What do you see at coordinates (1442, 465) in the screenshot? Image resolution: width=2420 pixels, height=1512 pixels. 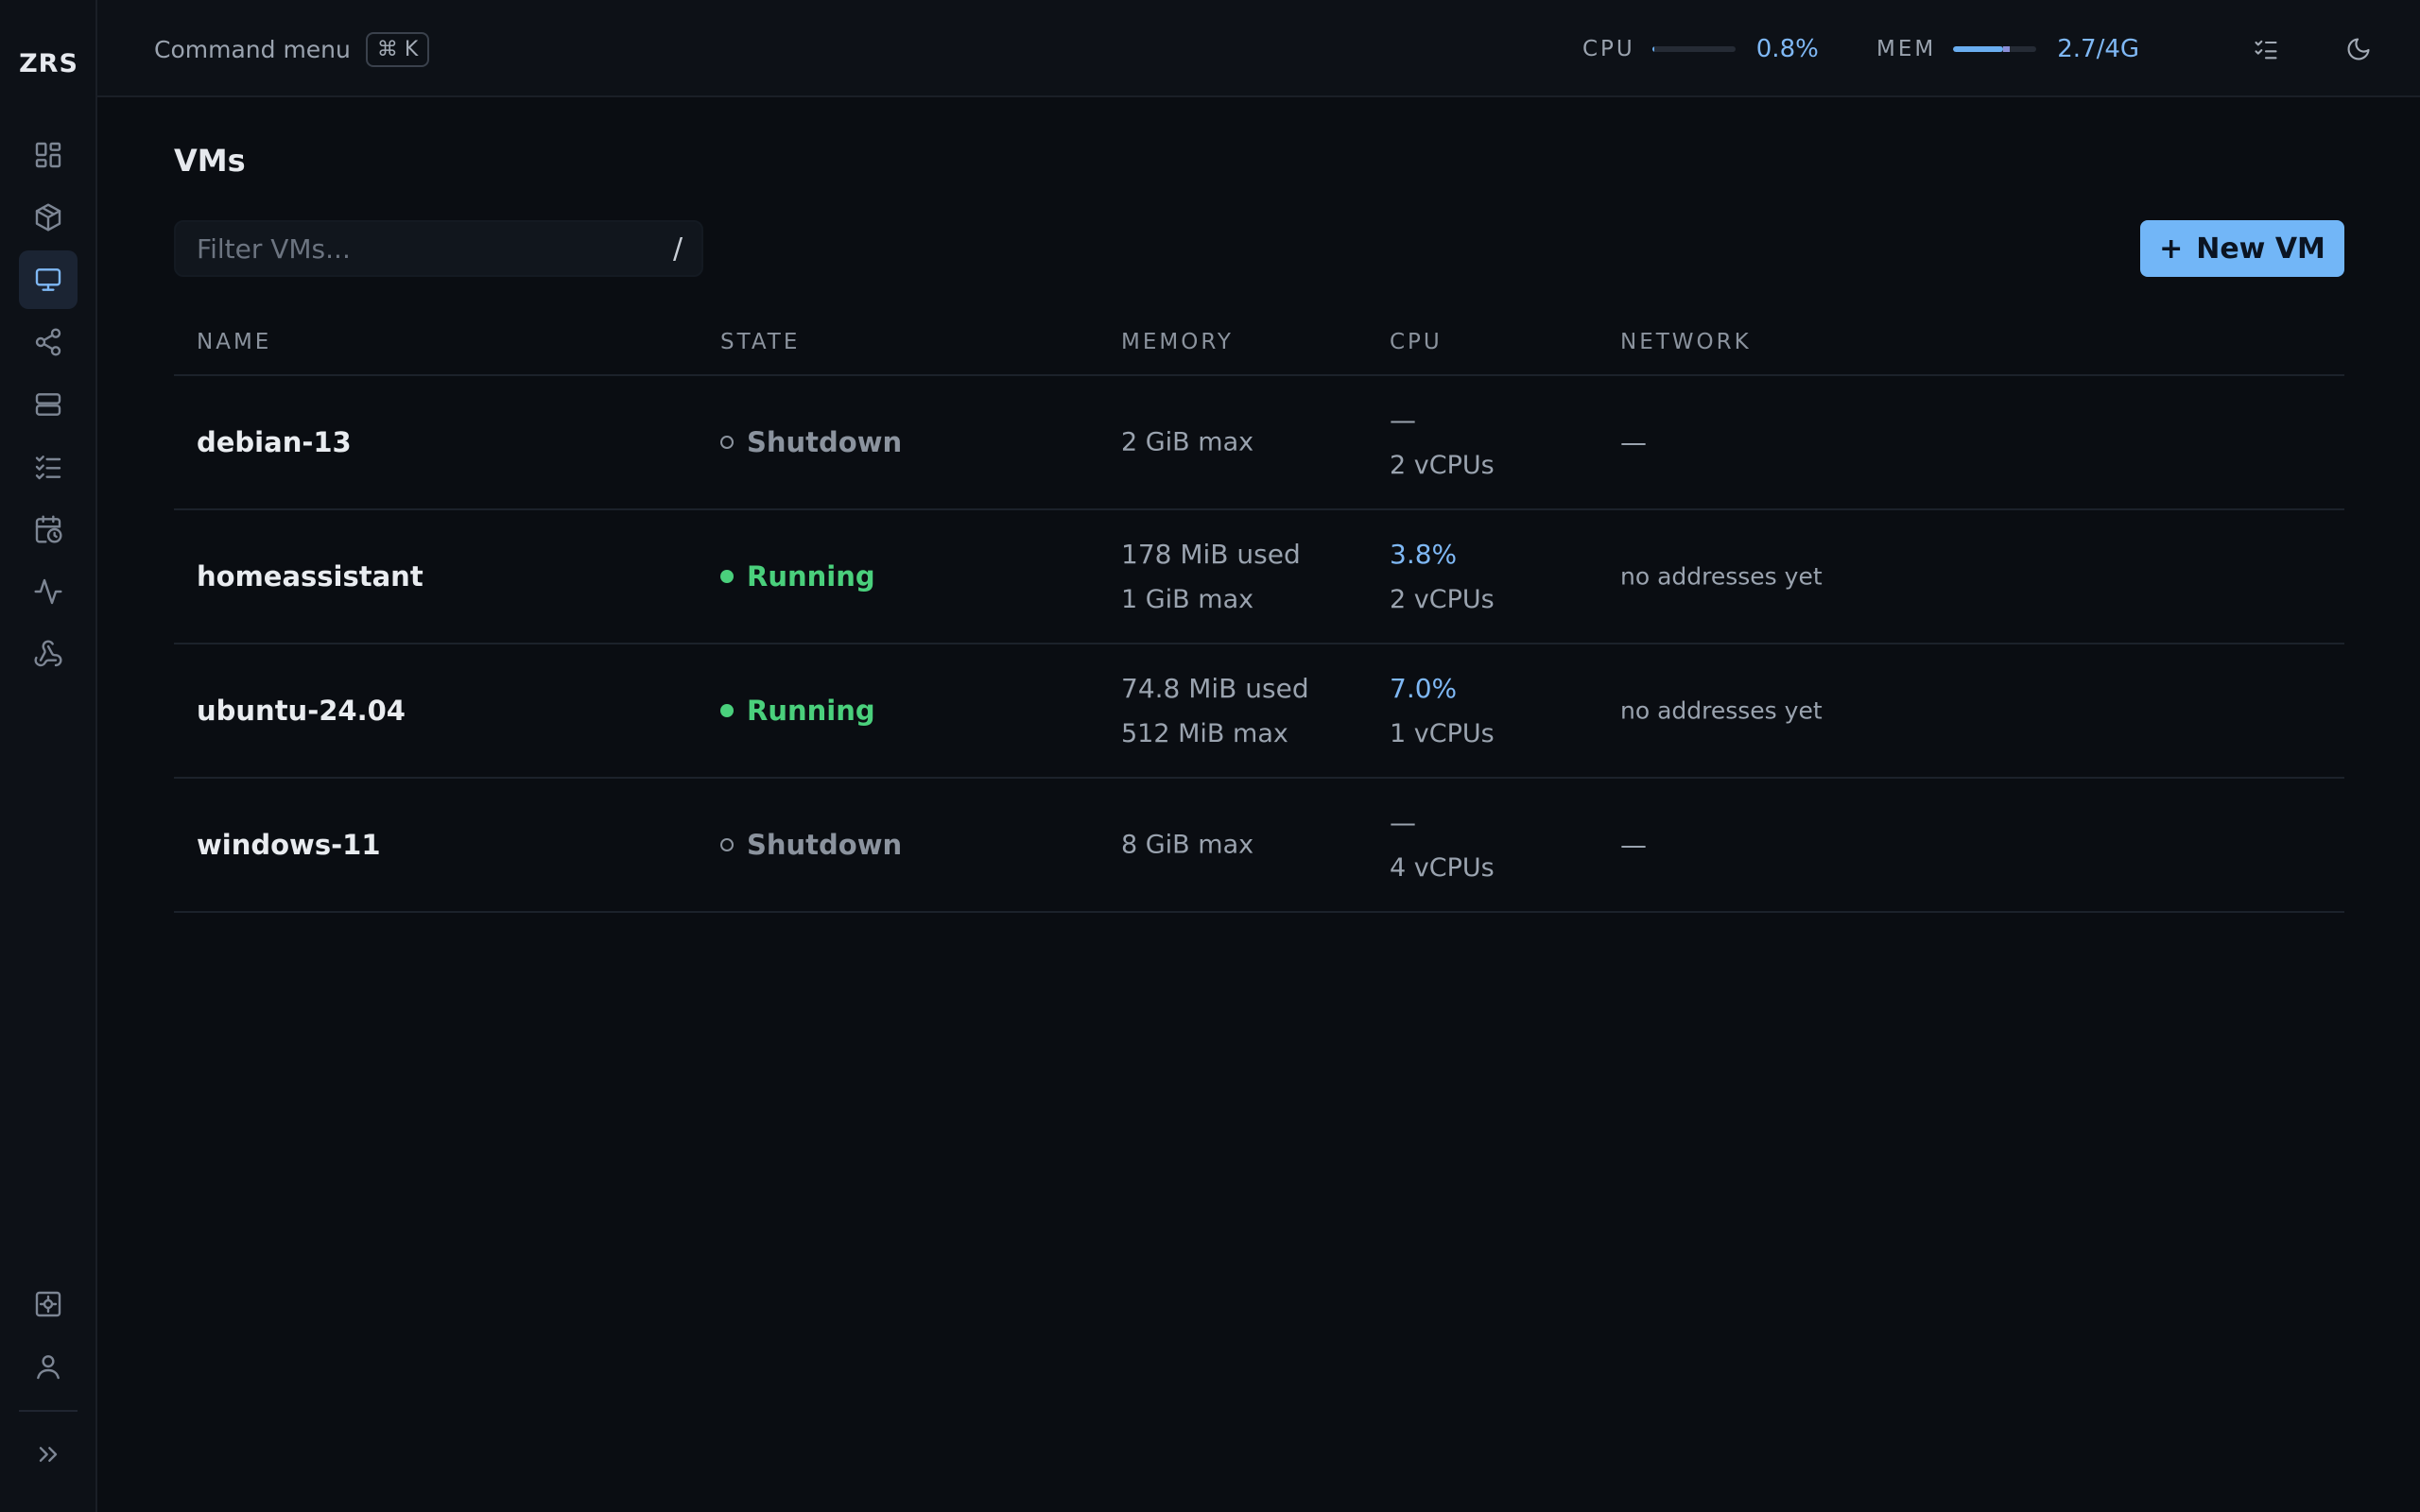 I see `vm-cpu-vcpus: 2 vCPUs` at bounding box center [1442, 465].